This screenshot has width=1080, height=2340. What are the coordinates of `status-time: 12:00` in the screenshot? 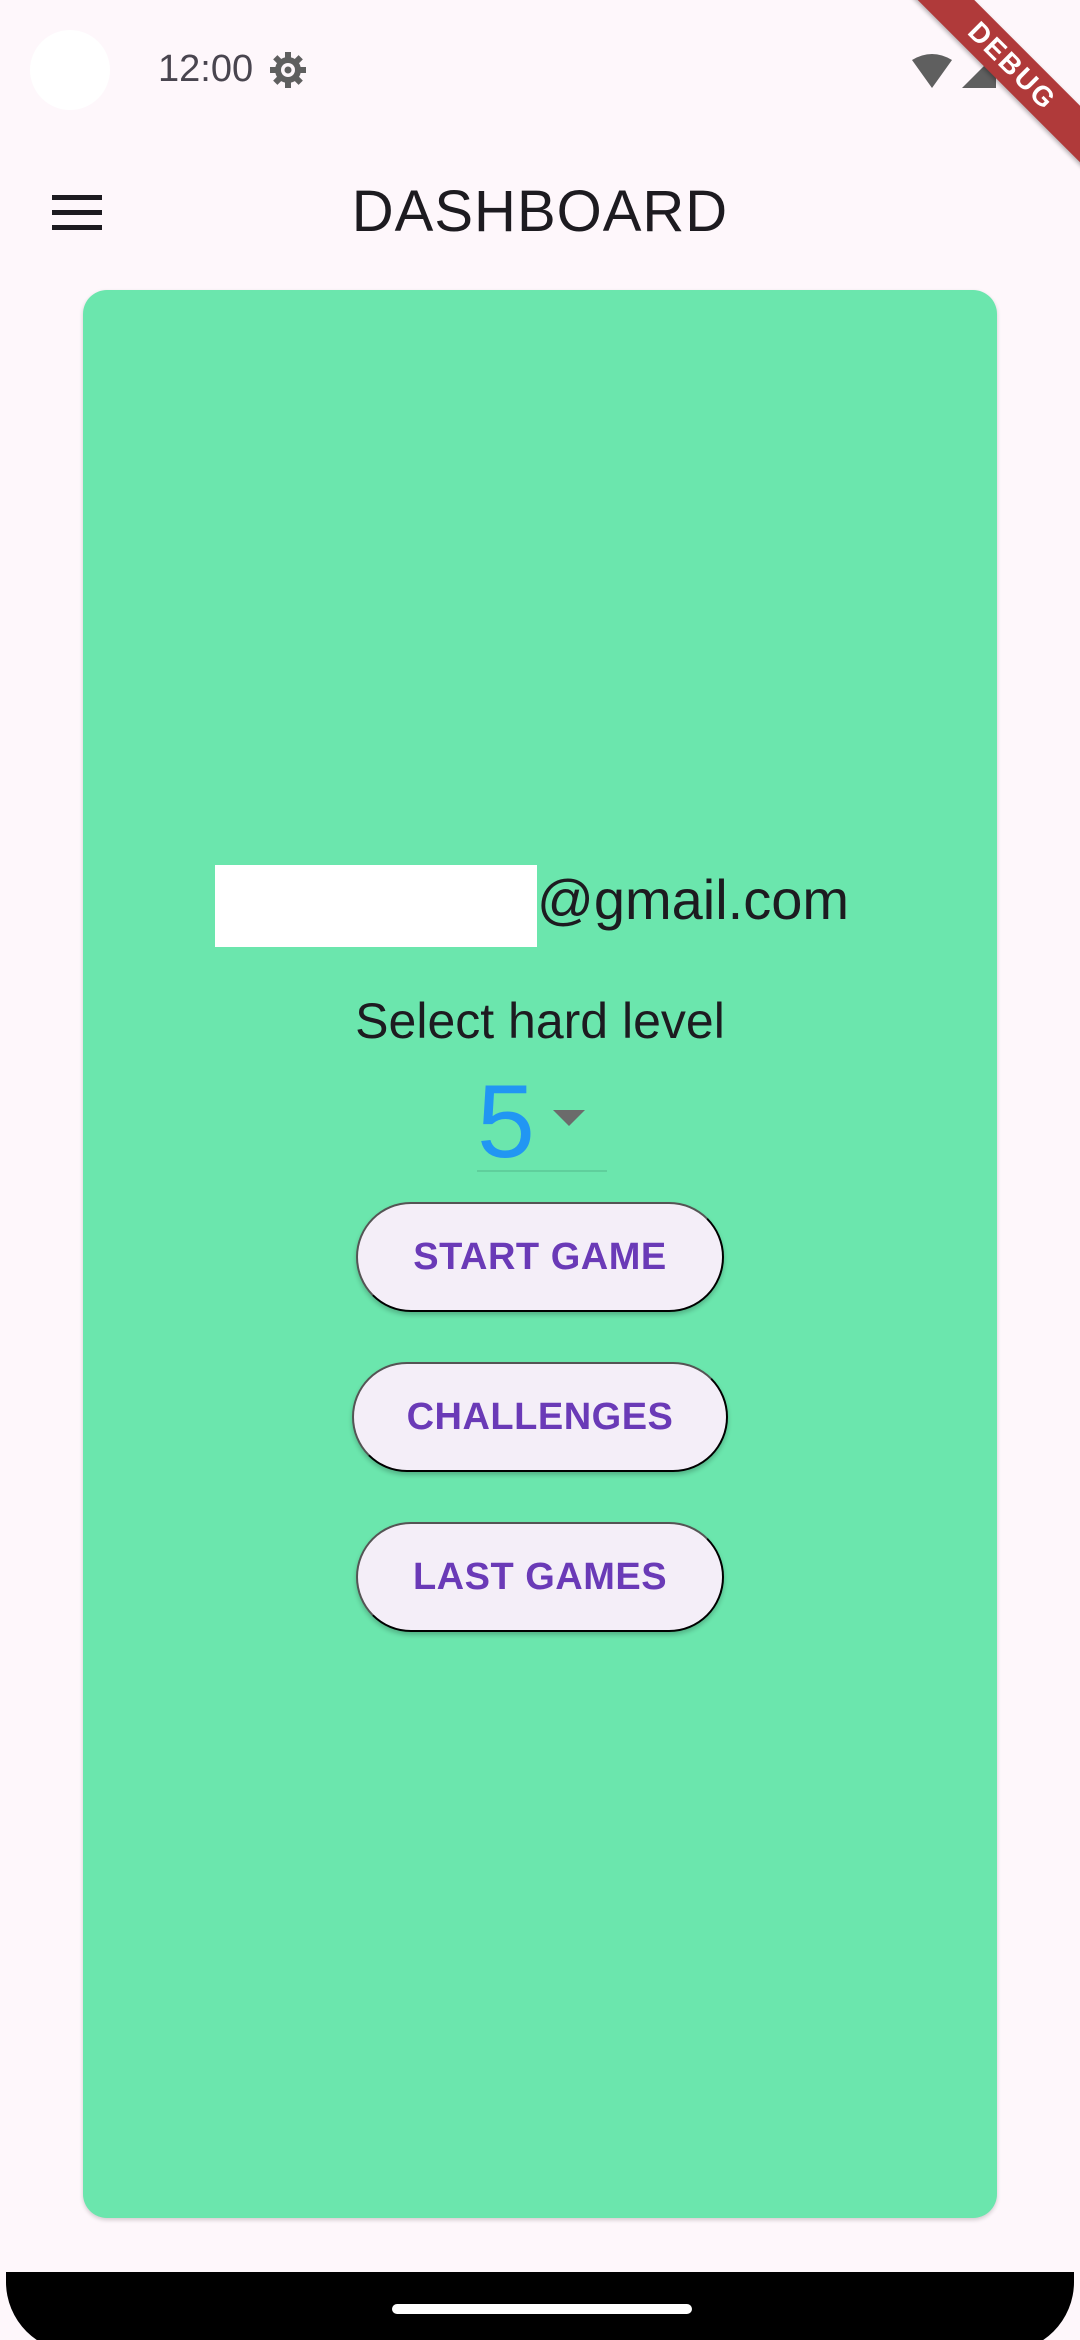 It's located at (206, 69).